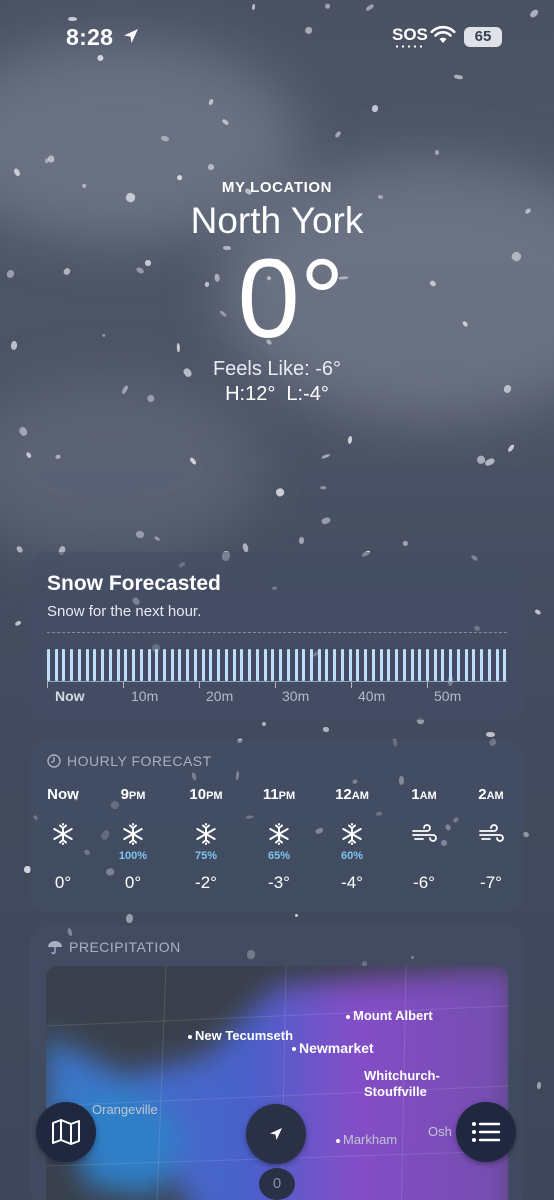 Image resolution: width=554 pixels, height=1200 pixels. What do you see at coordinates (352, 839) in the screenshot?
I see `hourly-item: 12AM 60% -4°` at bounding box center [352, 839].